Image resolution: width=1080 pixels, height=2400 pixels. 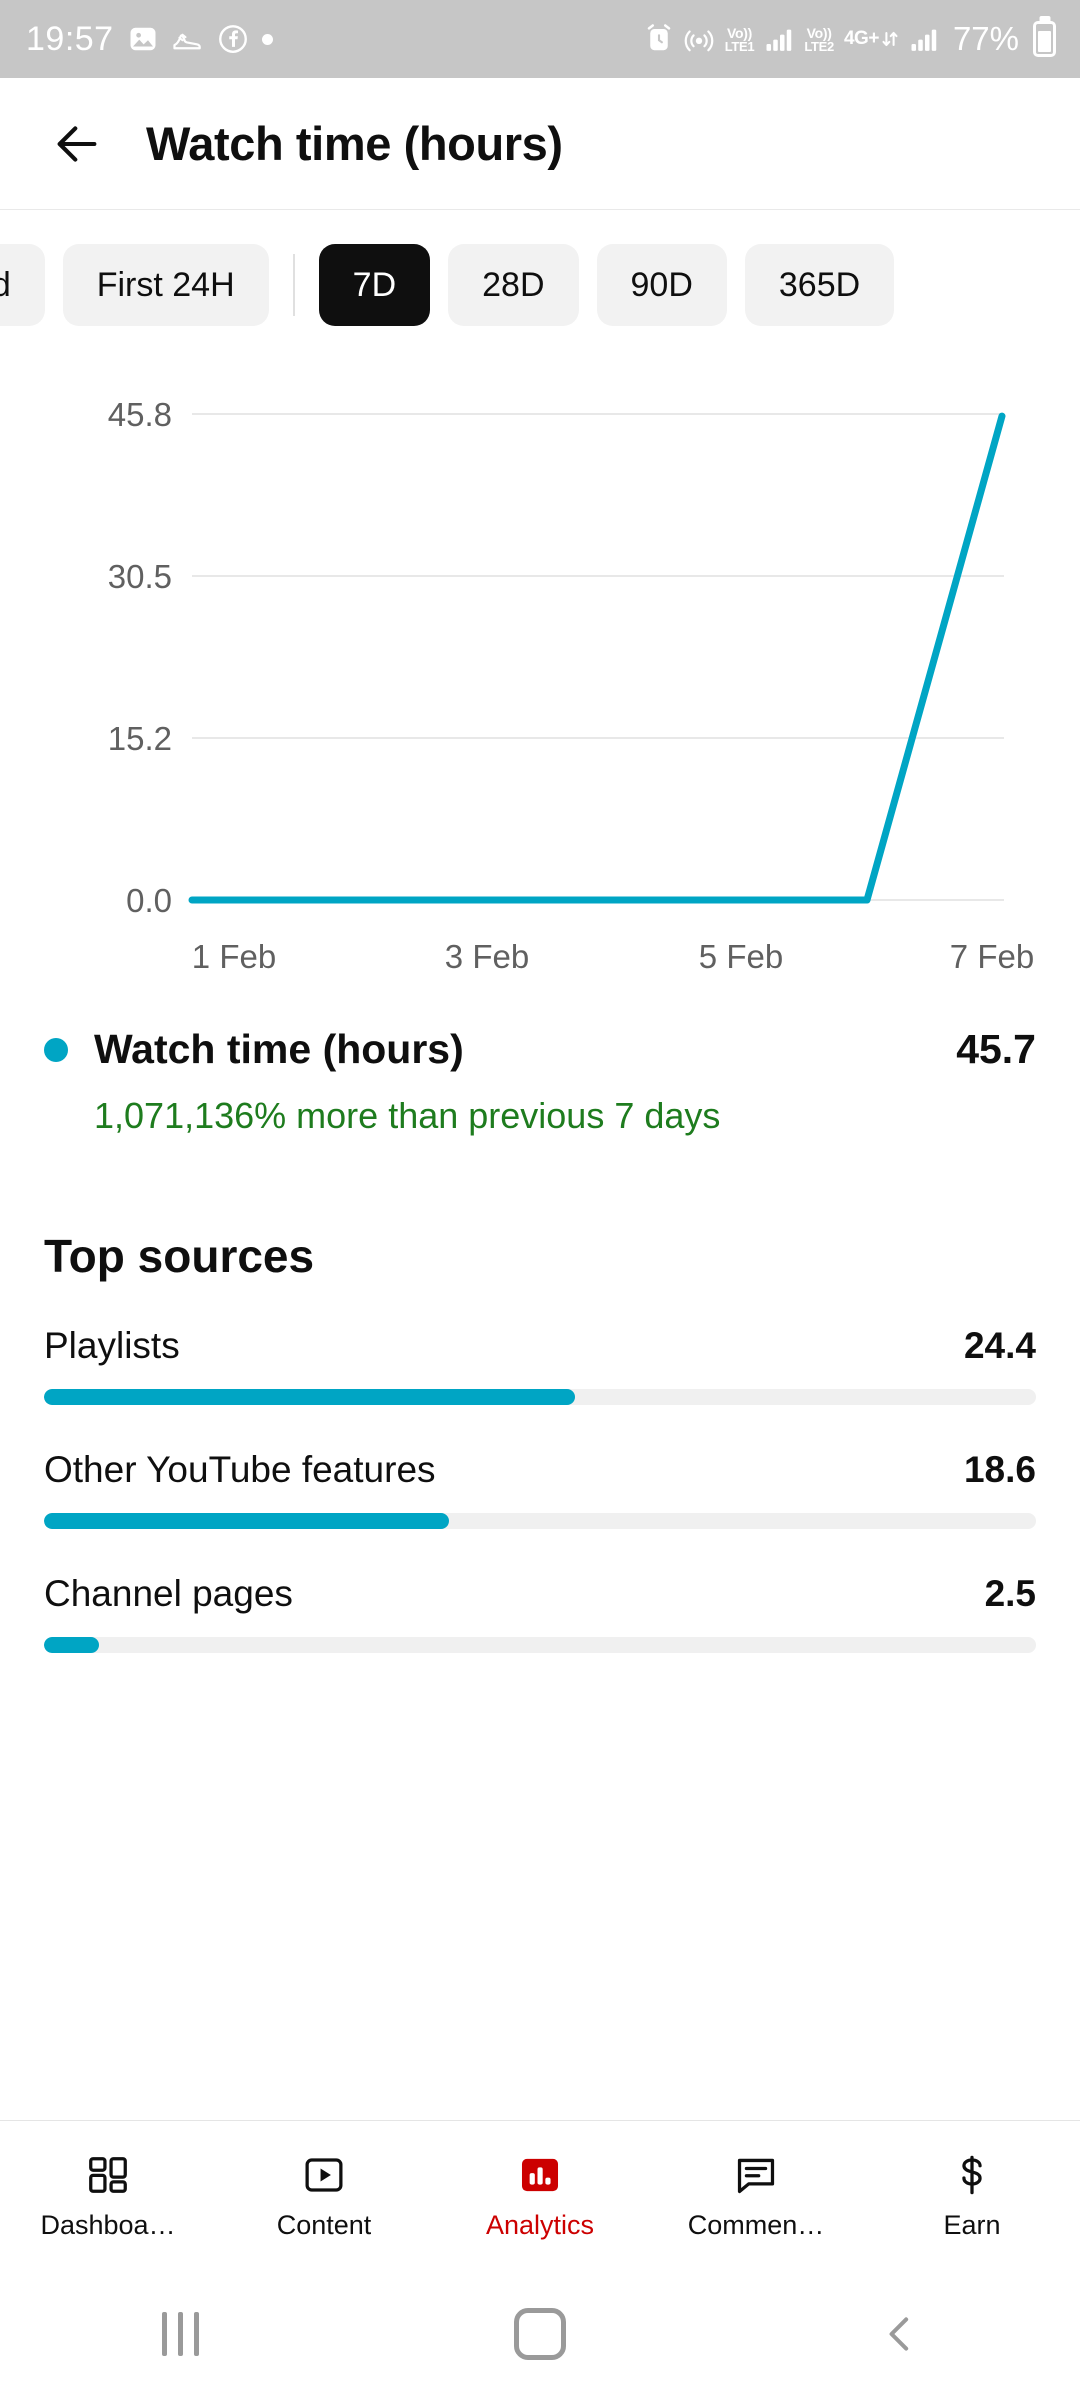 I want to click on time-period-chip-row: hed First 24H 7D 28D 90D 365D, so click(x=540, y=286).